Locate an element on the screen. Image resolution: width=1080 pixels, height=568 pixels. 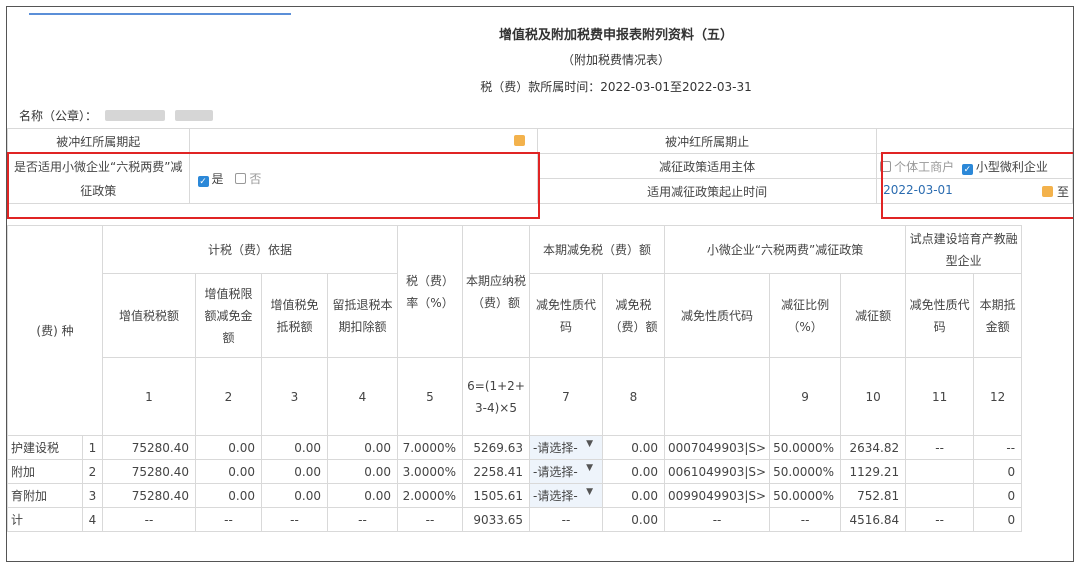
cell-ratio: -- is located at coordinates (805, 519).